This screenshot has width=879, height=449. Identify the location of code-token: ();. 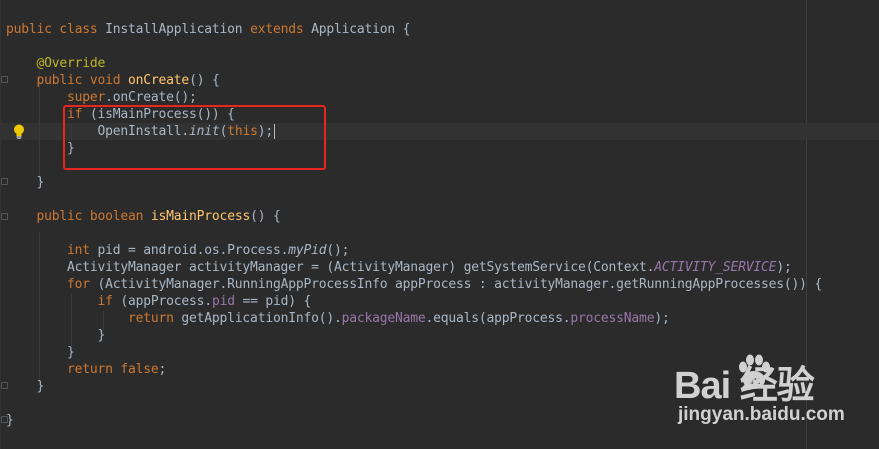
(338, 250).